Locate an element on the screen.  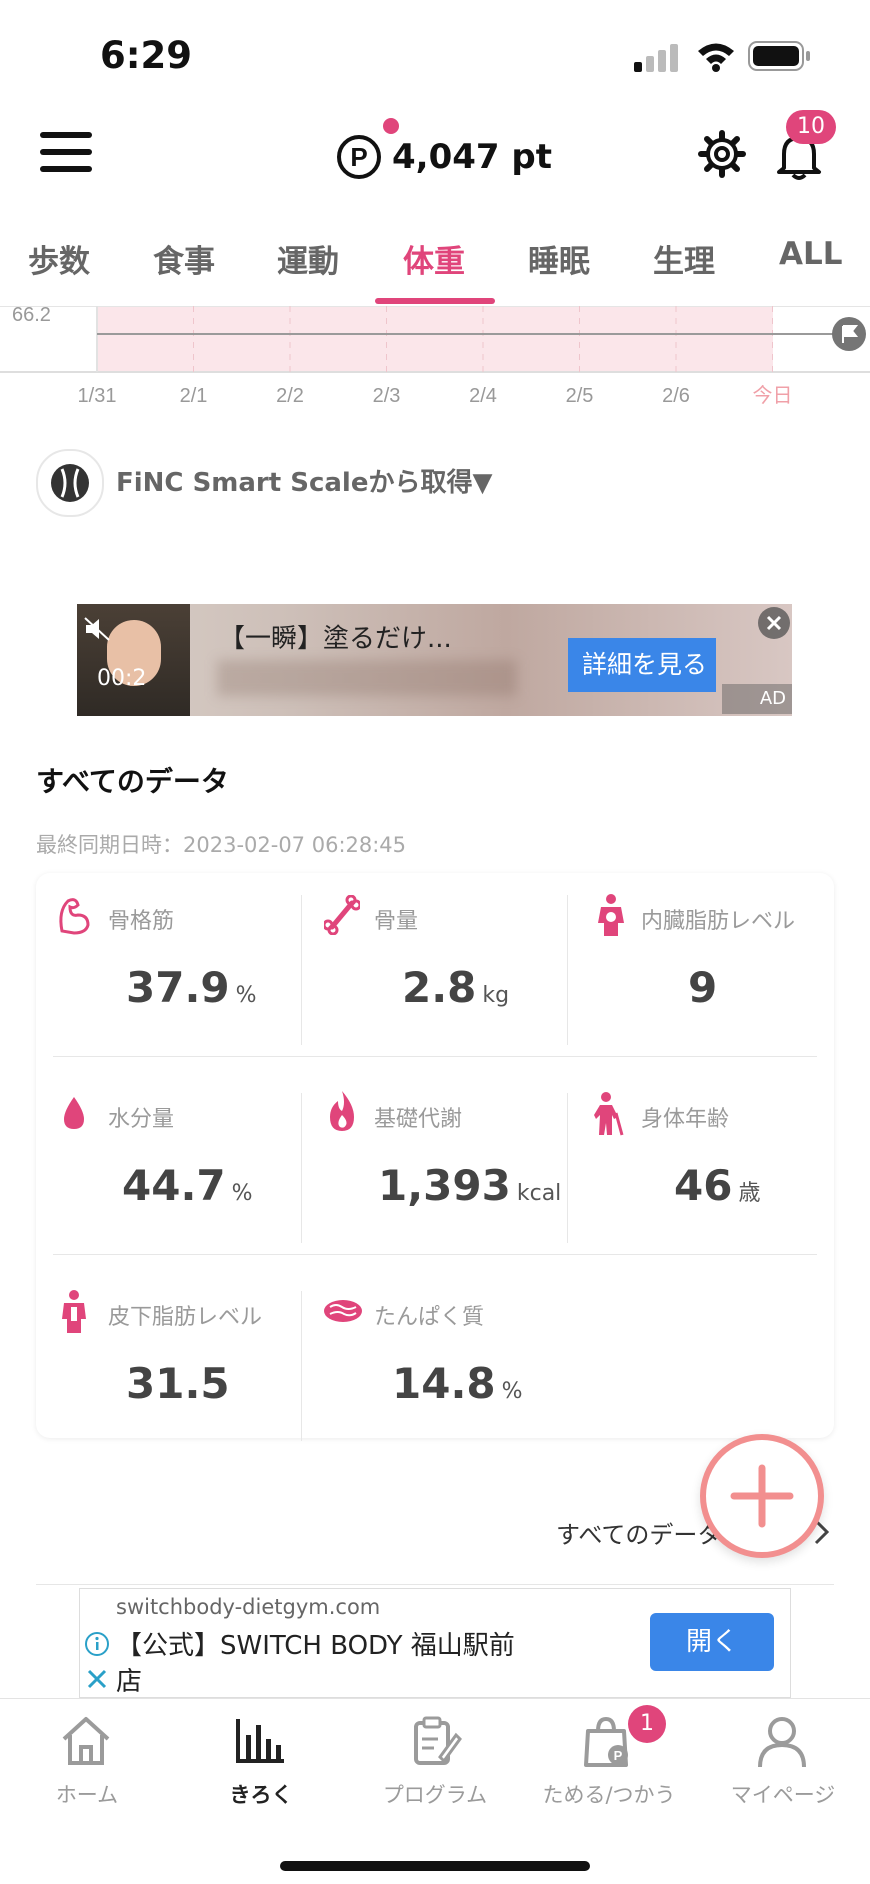
bottom-nav: ホーム きろく プログラム P 1 ためる/つかう マイページ is located at coordinates (435, 1791).